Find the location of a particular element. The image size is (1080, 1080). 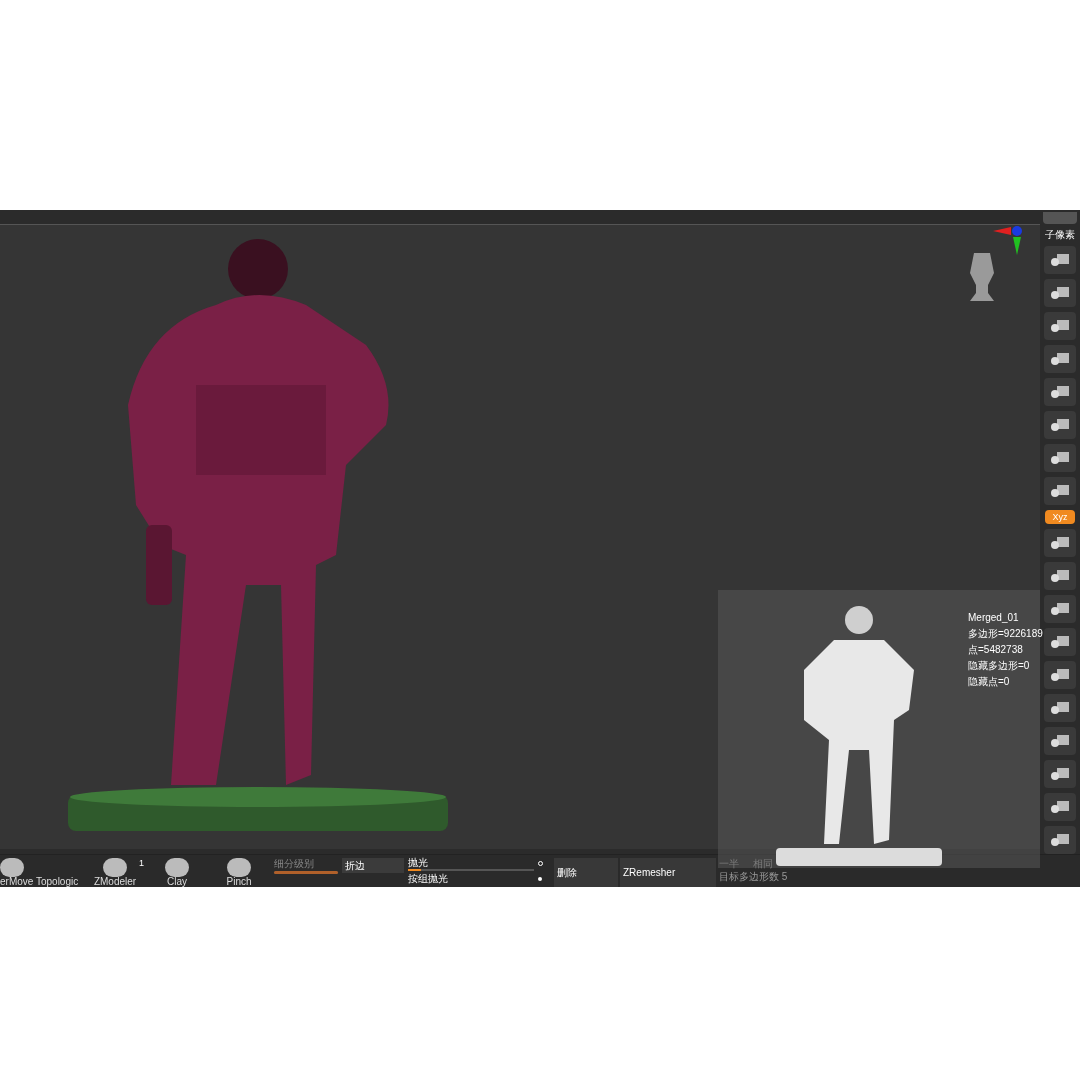

symmetry-button is located at coordinates (1060, 458).